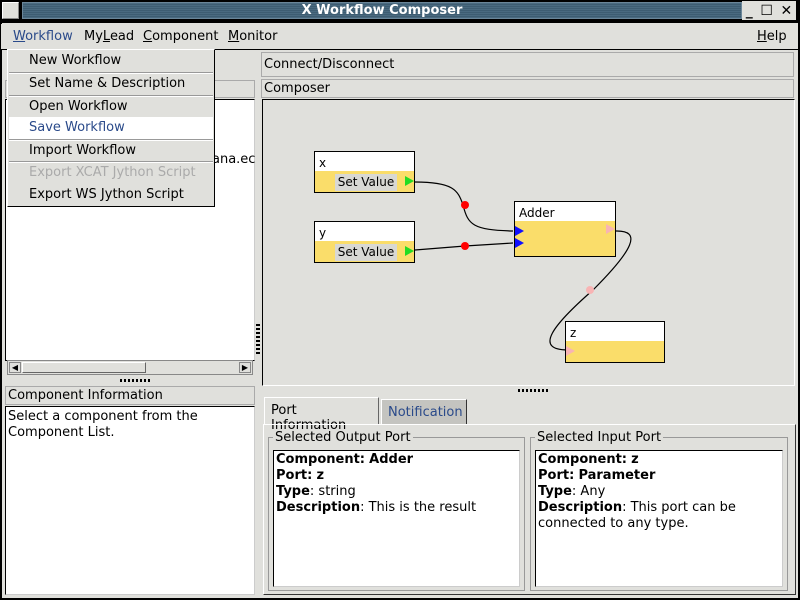 This screenshot has height=600, width=800. I want to click on tab-port-information: Port Information, so click(321, 415).